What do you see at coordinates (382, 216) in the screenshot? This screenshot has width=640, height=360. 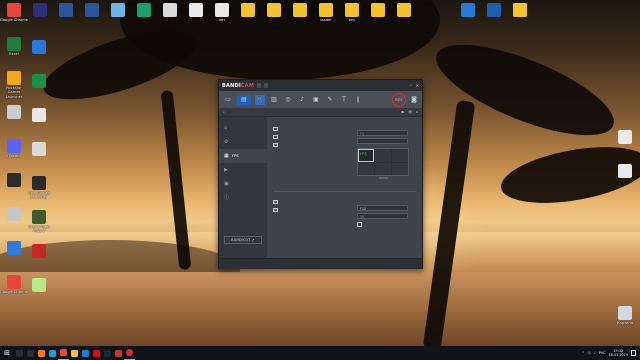 I see `fps-limit-input: 30` at bounding box center [382, 216].